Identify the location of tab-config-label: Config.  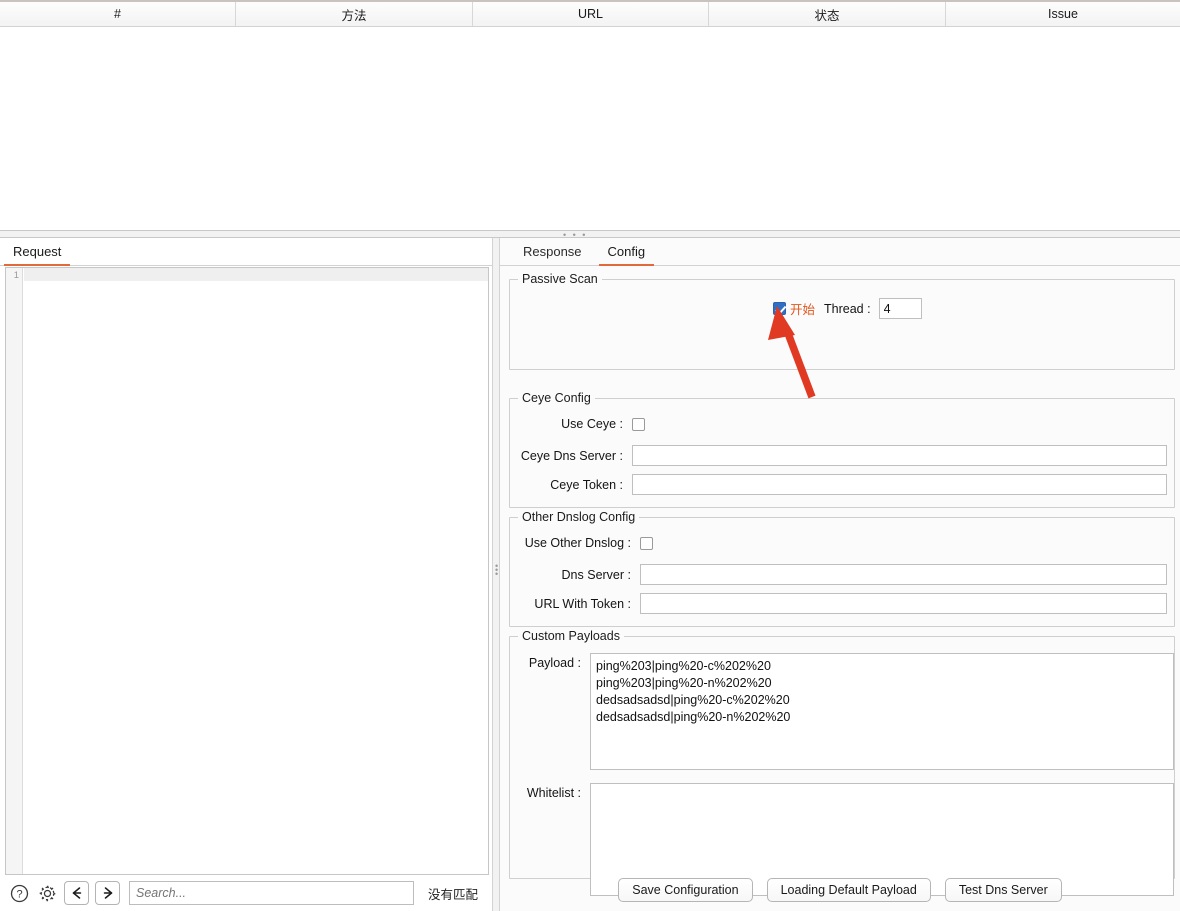
(626, 251).